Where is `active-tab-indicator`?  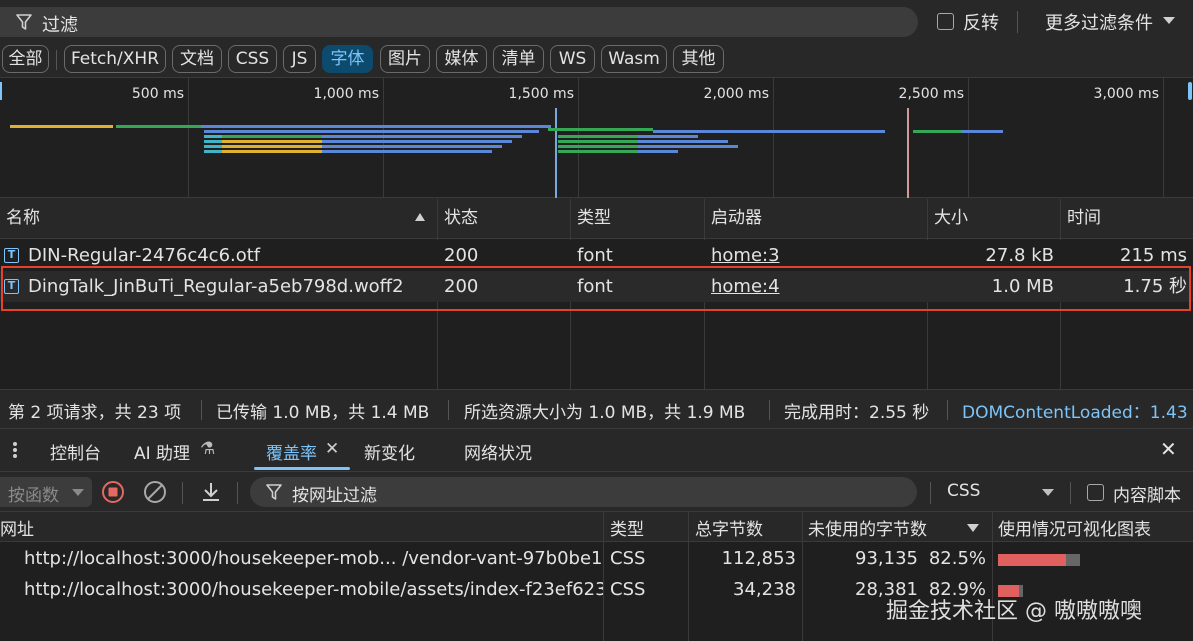
active-tab-indicator is located at coordinates (302, 468).